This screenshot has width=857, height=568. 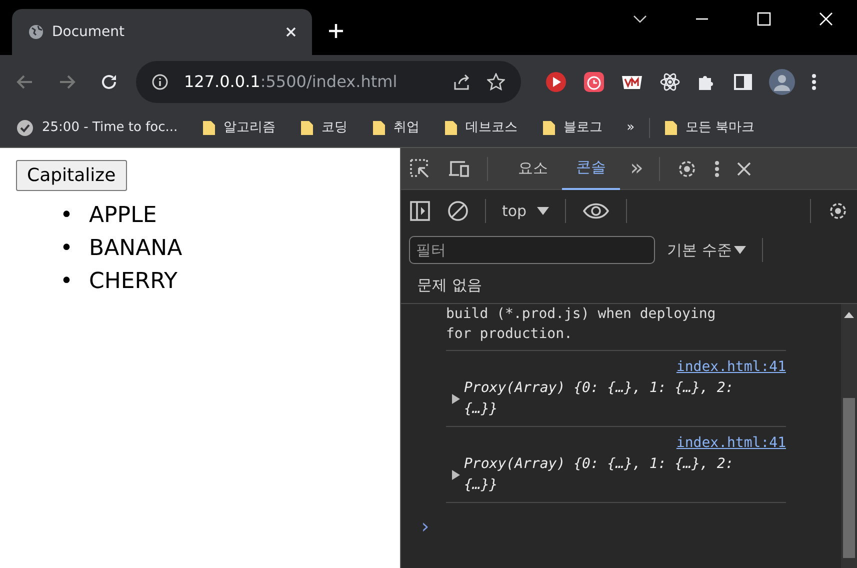 I want to click on clear-icon, so click(x=458, y=211).